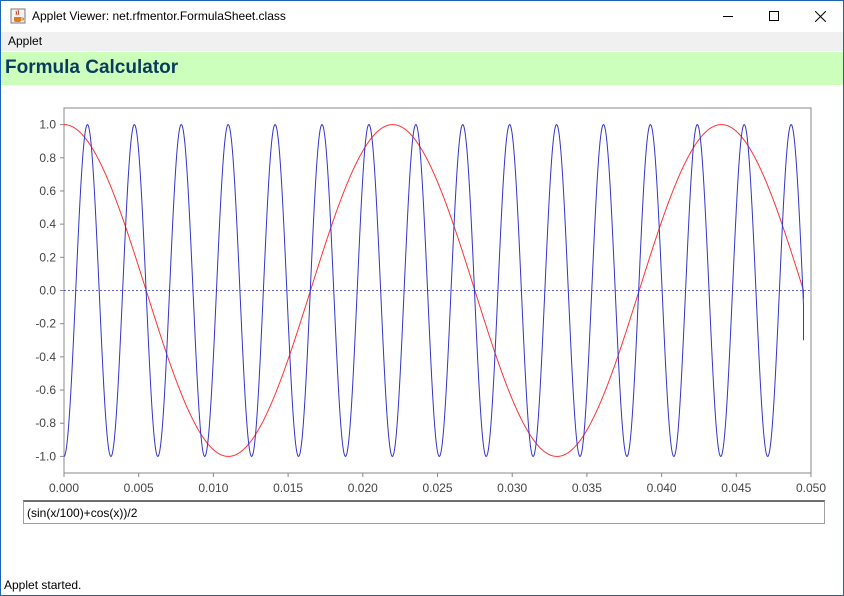 Image resolution: width=844 pixels, height=596 pixels. Describe the element at coordinates (437, 488) in the screenshot. I see `x-tick-label: 0.025` at that location.